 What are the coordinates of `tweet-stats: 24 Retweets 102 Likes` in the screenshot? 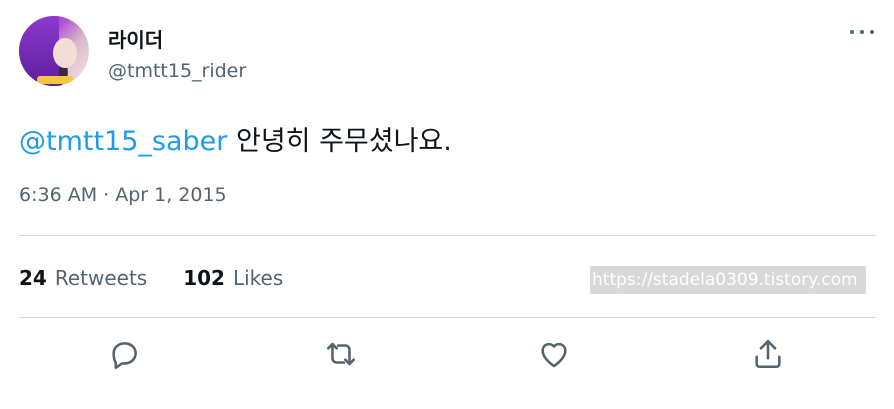 It's located at (151, 278).